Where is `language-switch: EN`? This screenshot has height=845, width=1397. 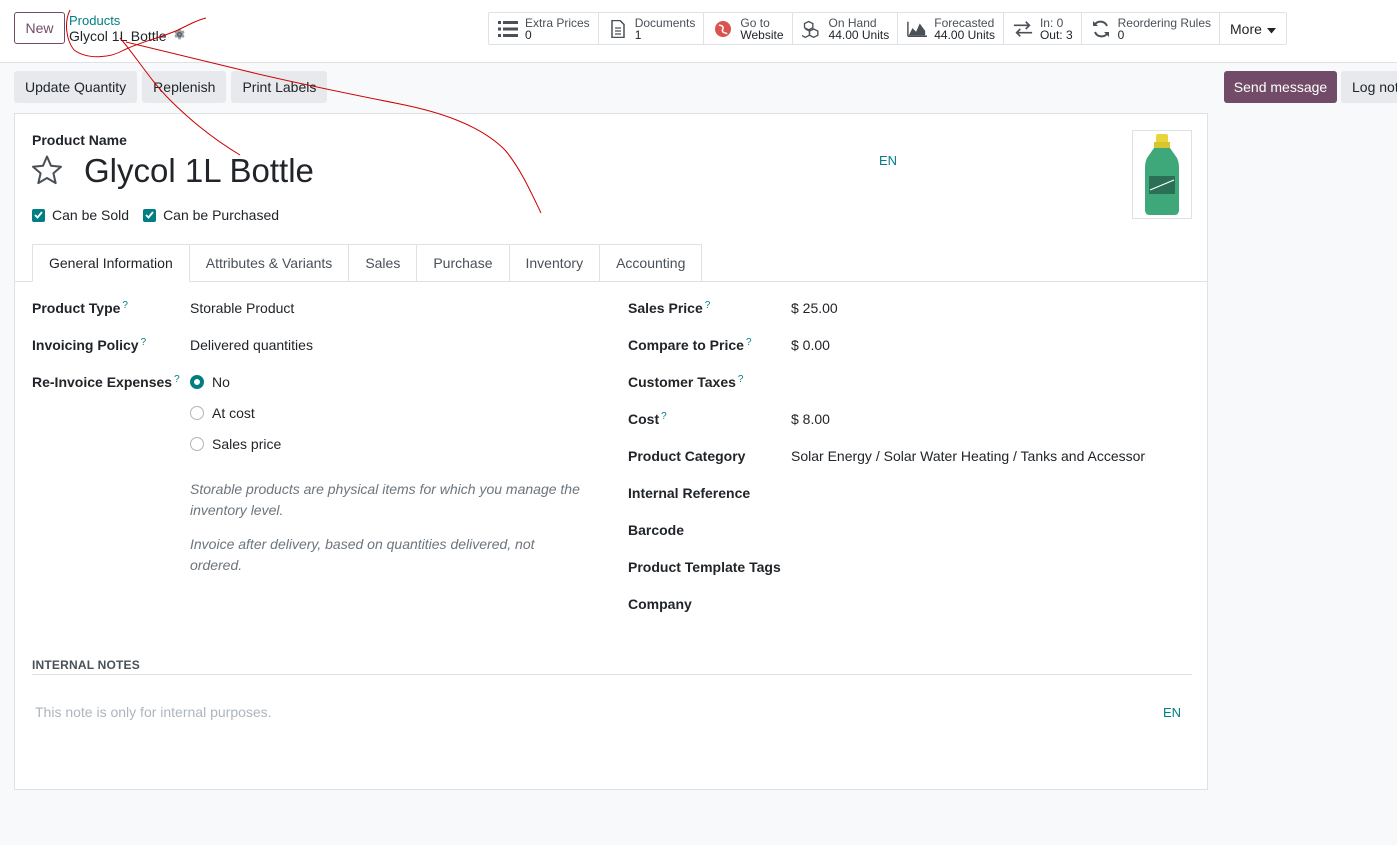
language-switch: EN is located at coordinates (888, 160).